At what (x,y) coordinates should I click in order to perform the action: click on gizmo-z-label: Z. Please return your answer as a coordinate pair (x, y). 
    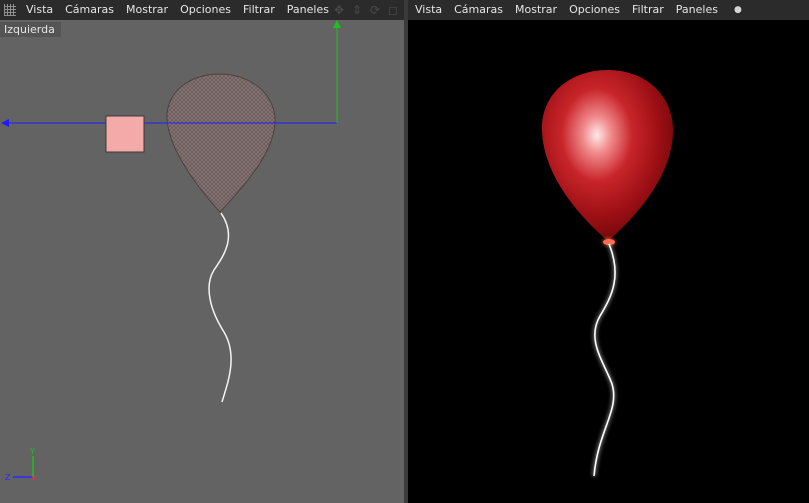
    Looking at the image, I should click on (8, 477).